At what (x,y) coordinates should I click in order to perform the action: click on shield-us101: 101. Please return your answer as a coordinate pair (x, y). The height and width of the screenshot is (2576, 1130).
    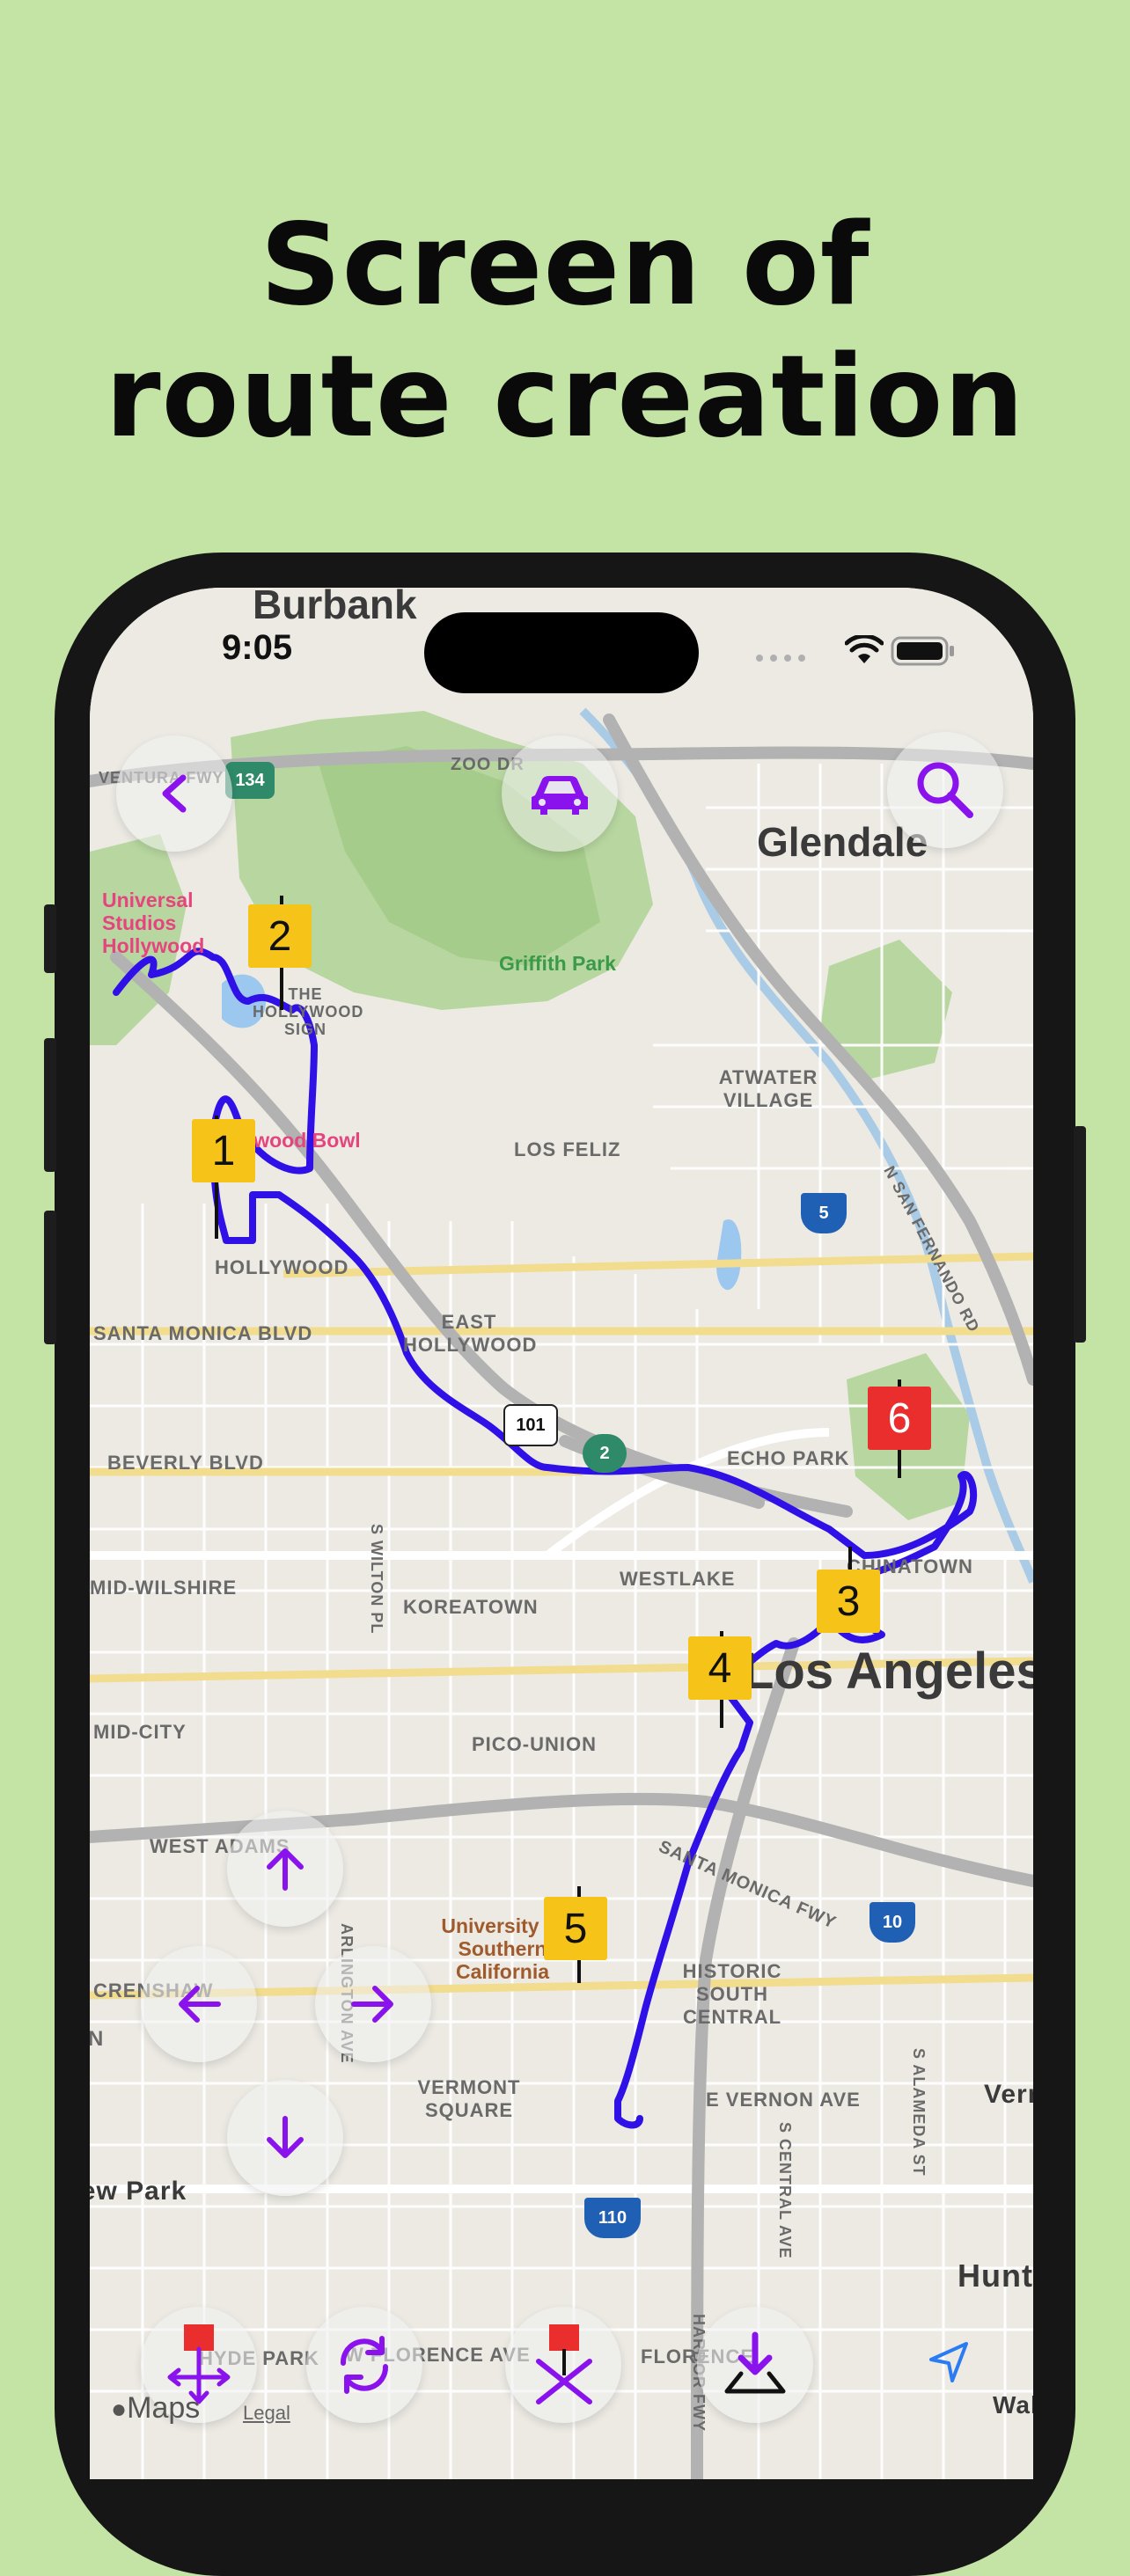
    Looking at the image, I should click on (530, 1425).